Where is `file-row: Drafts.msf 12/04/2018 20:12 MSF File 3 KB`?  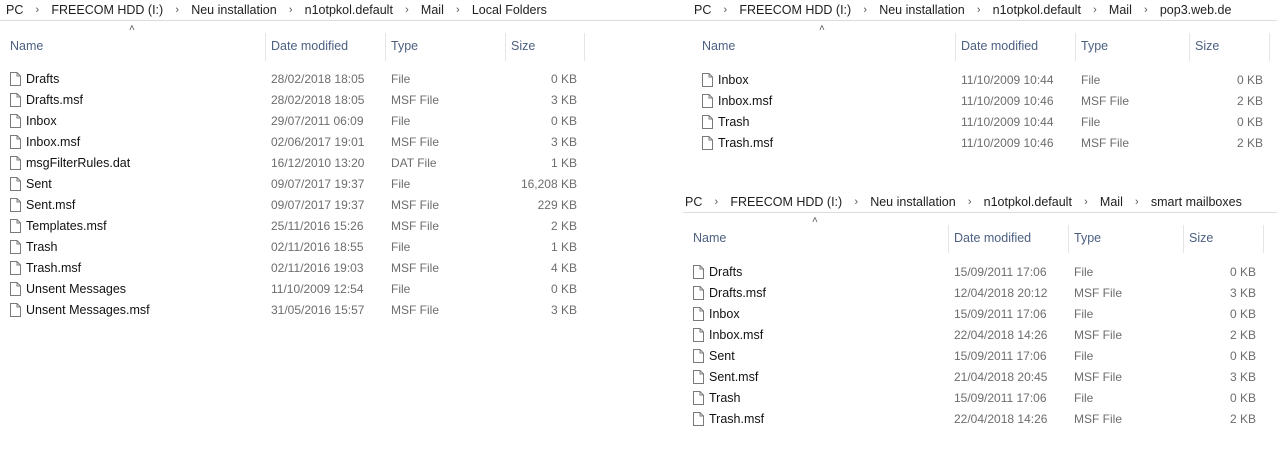 file-row: Drafts.msf 12/04/2018 20:12 MSF File 3 KB is located at coordinates (980, 293).